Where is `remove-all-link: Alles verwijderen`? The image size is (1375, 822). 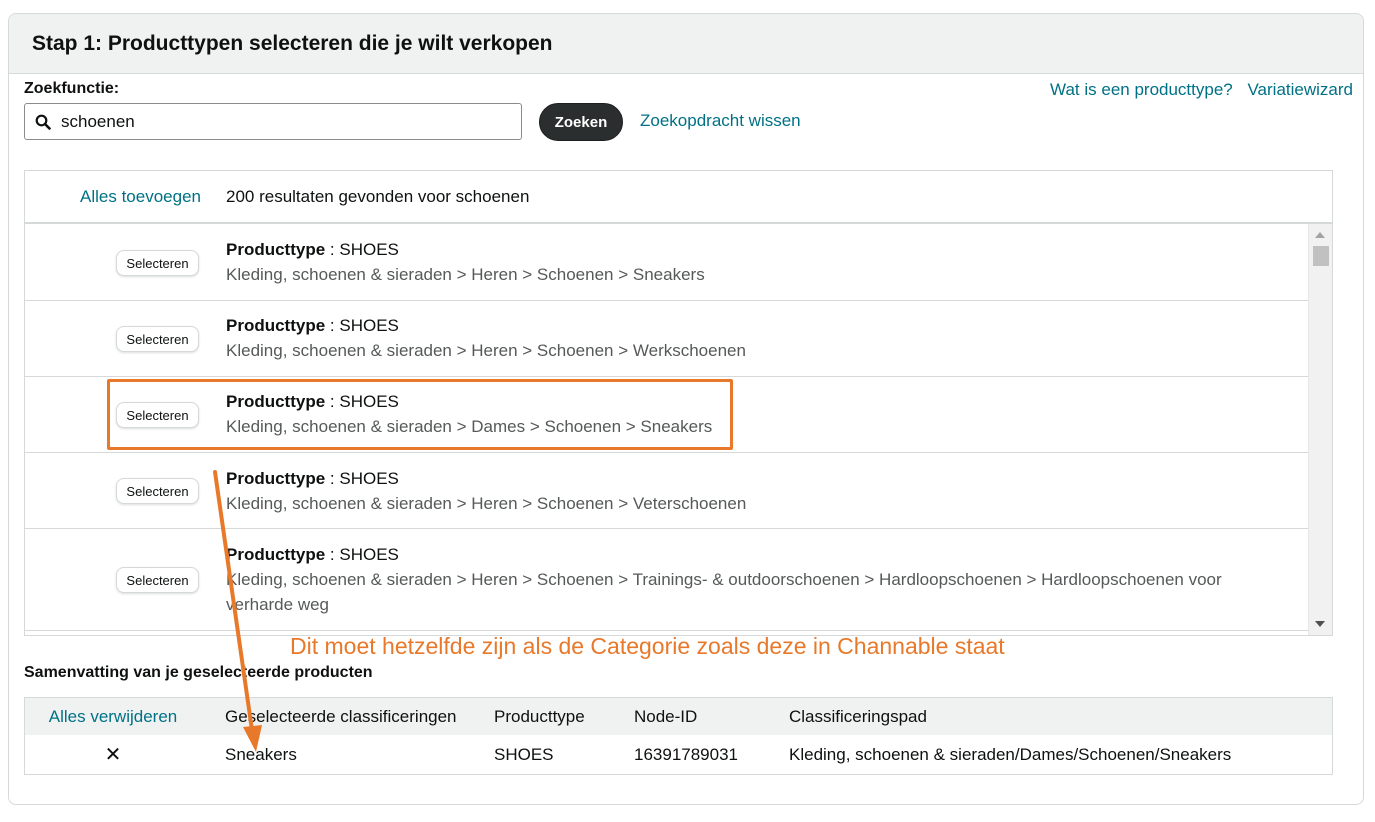
remove-all-link: Alles verwijderen is located at coordinates (113, 717).